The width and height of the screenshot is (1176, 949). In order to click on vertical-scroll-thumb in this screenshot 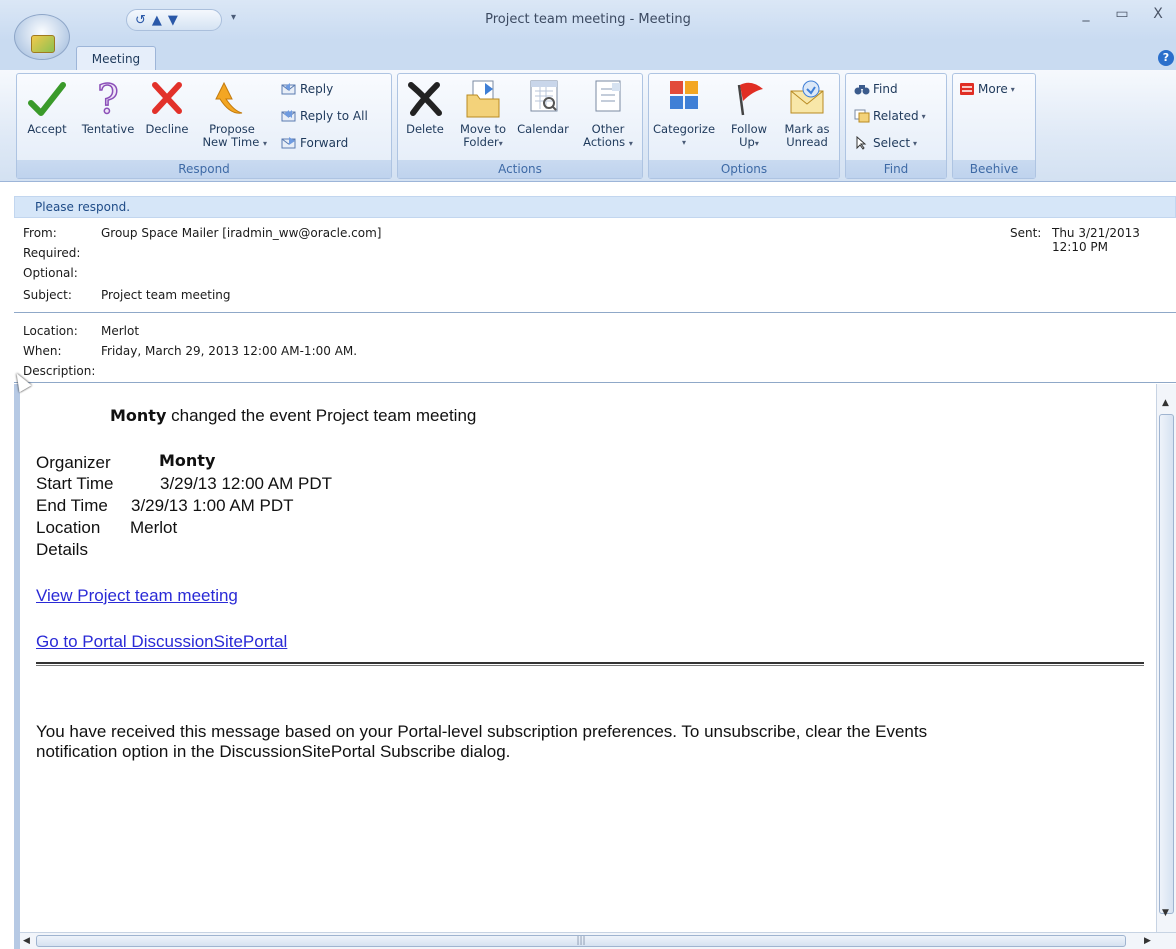, I will do `click(1166, 664)`.